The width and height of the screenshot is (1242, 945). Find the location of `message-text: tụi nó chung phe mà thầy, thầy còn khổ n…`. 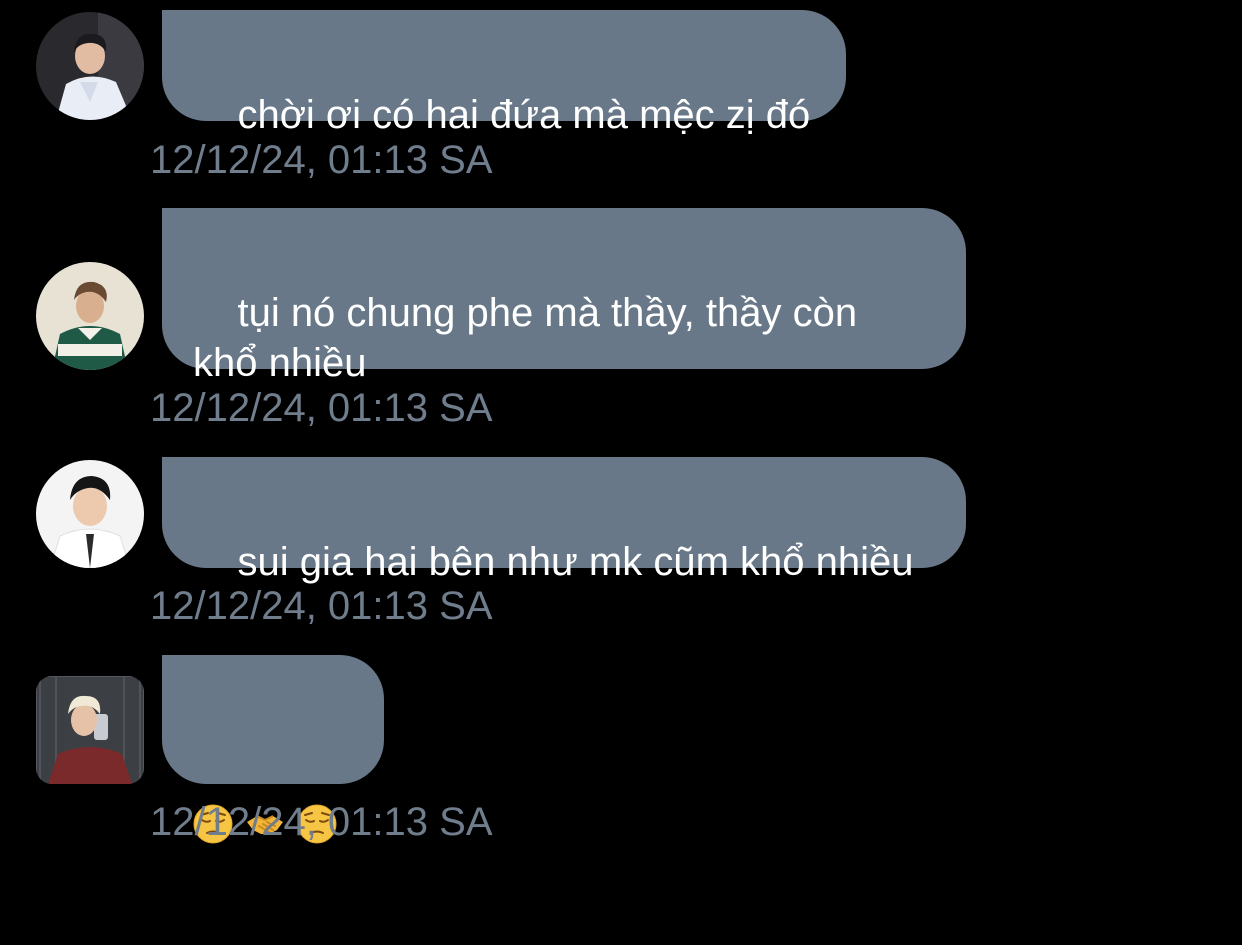

message-text: tụi nó chung phe mà thầy, thầy còn khổ n… is located at coordinates (525, 338).